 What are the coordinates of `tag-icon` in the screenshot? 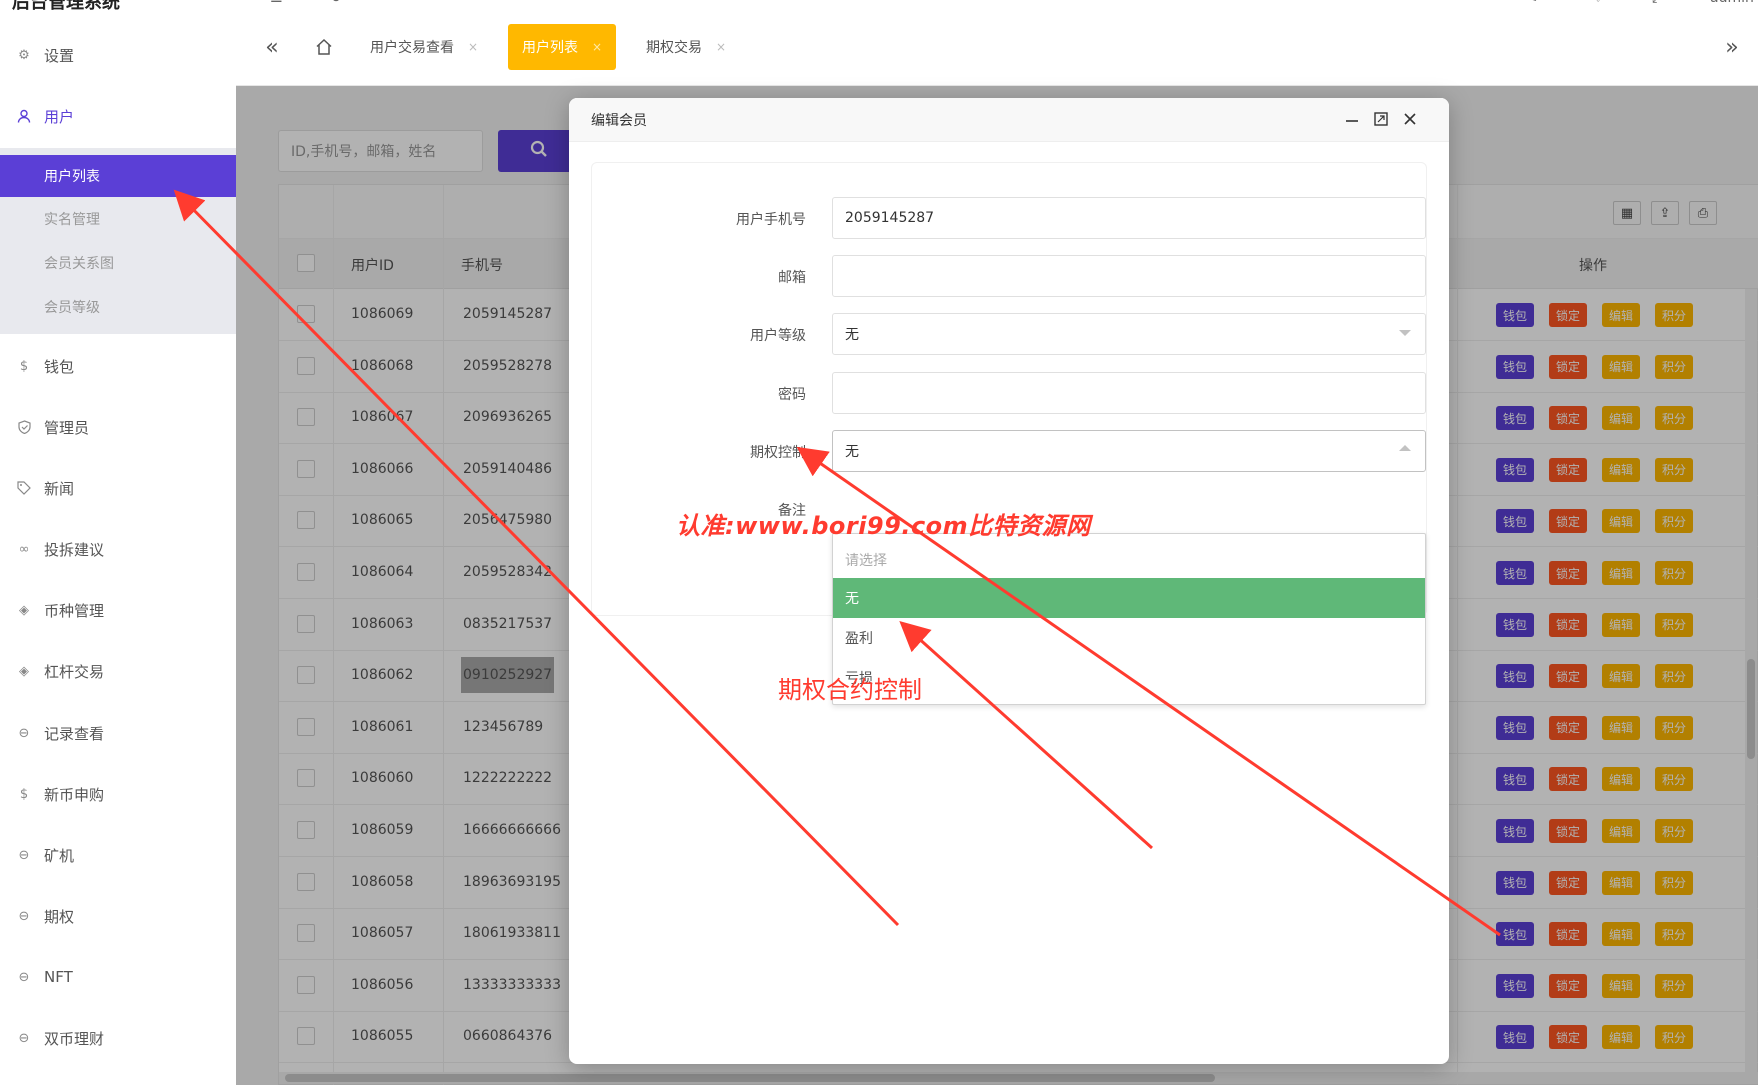 It's located at (24, 488).